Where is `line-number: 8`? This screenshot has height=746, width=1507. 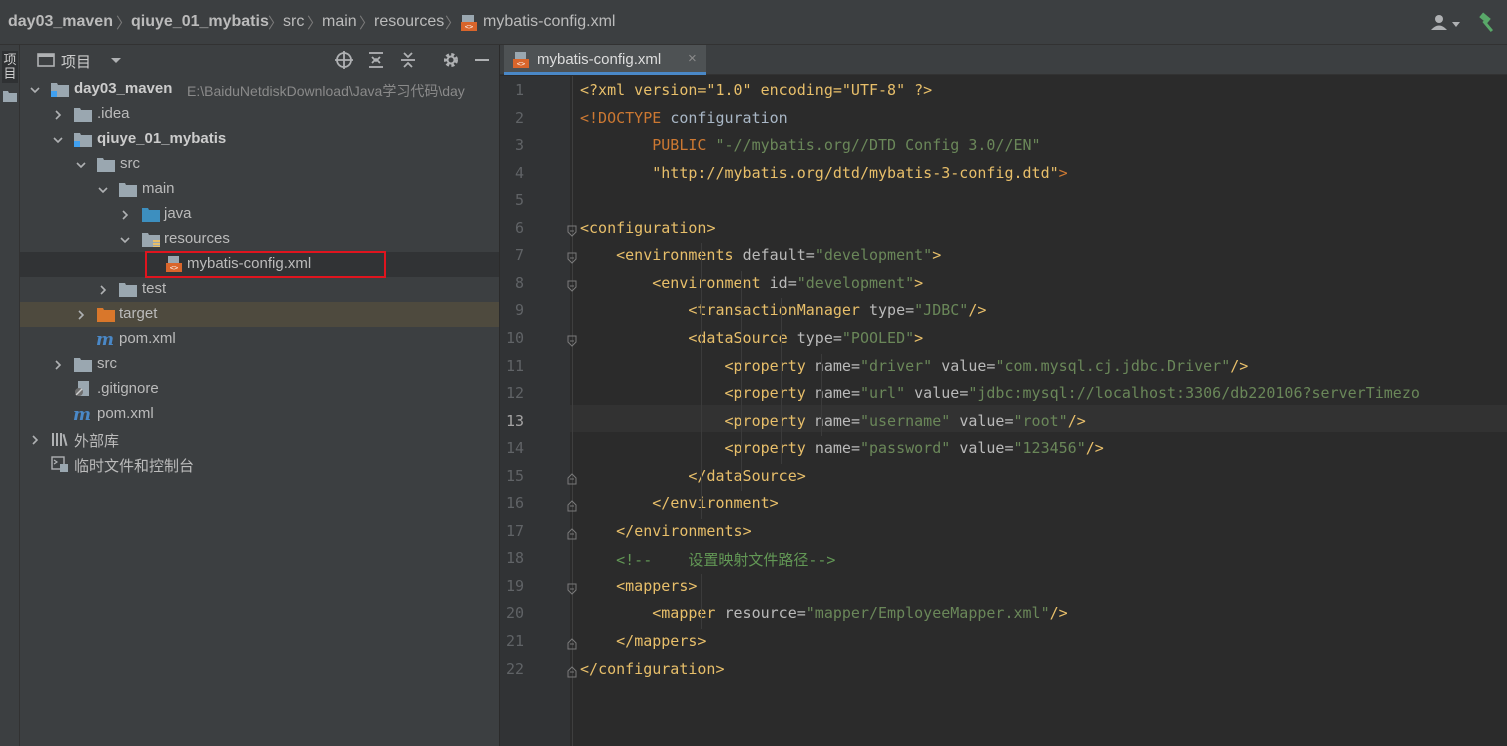
line-number: 8 is located at coordinates (519, 282).